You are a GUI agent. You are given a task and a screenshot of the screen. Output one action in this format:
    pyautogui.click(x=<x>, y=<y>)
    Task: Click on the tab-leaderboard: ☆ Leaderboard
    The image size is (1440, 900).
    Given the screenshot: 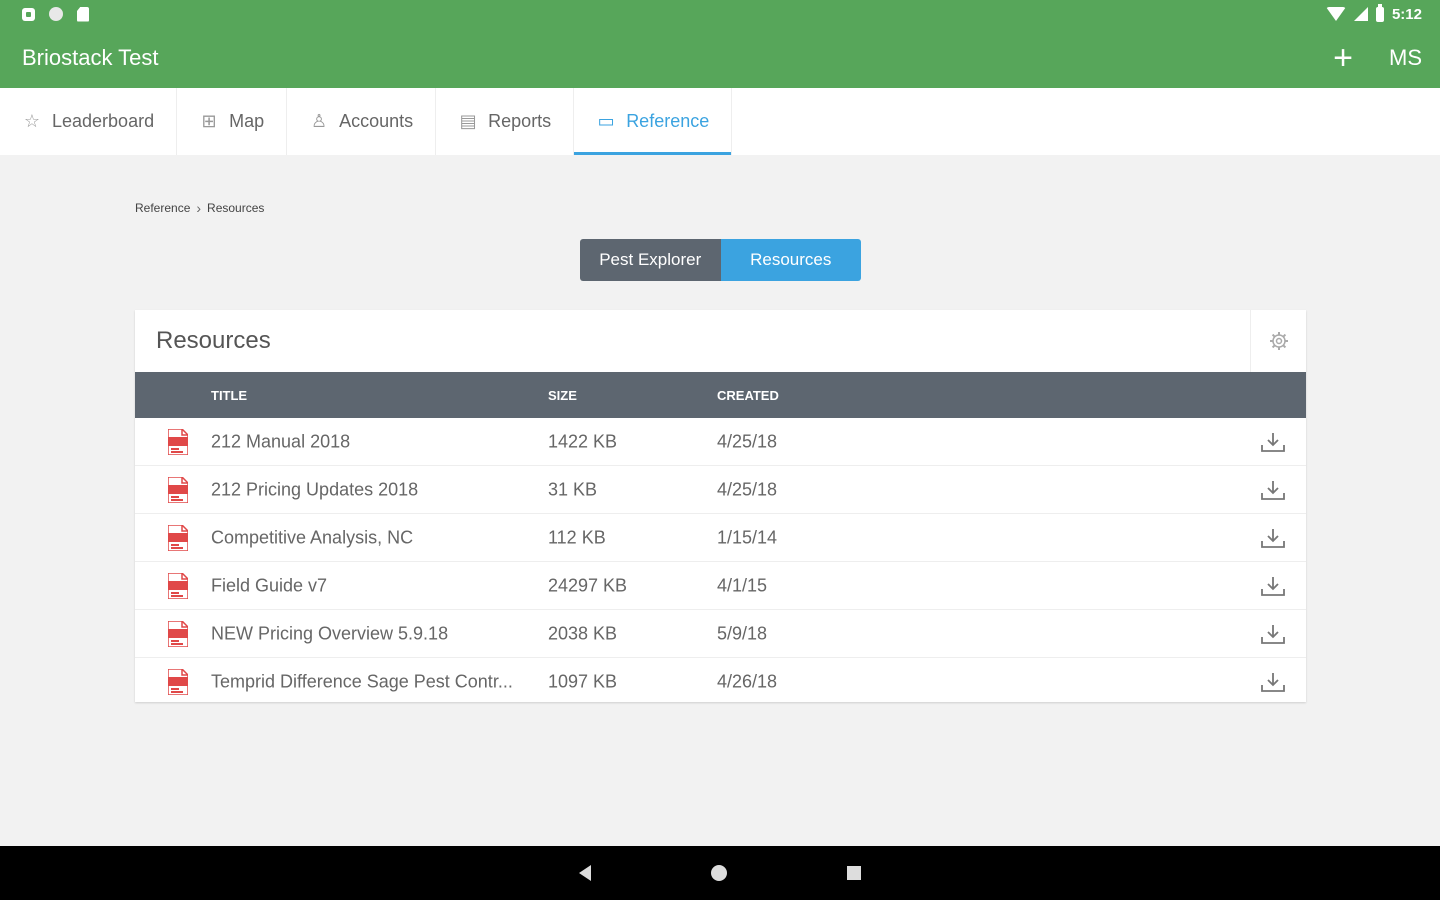 What is the action you would take?
    pyautogui.click(x=89, y=121)
    